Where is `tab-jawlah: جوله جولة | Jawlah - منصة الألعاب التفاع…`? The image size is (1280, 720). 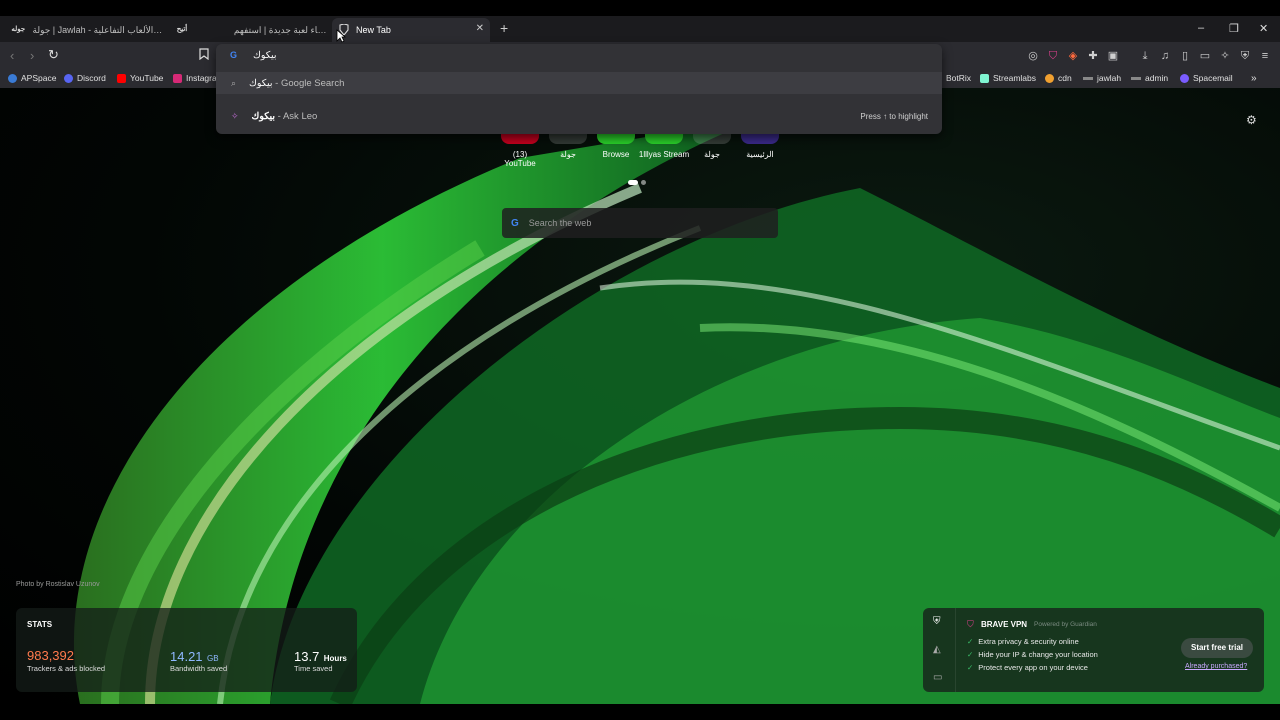 tab-jawlah: جوله جولة | Jawlah - منصة الألعاب التفاع… is located at coordinates (84, 30).